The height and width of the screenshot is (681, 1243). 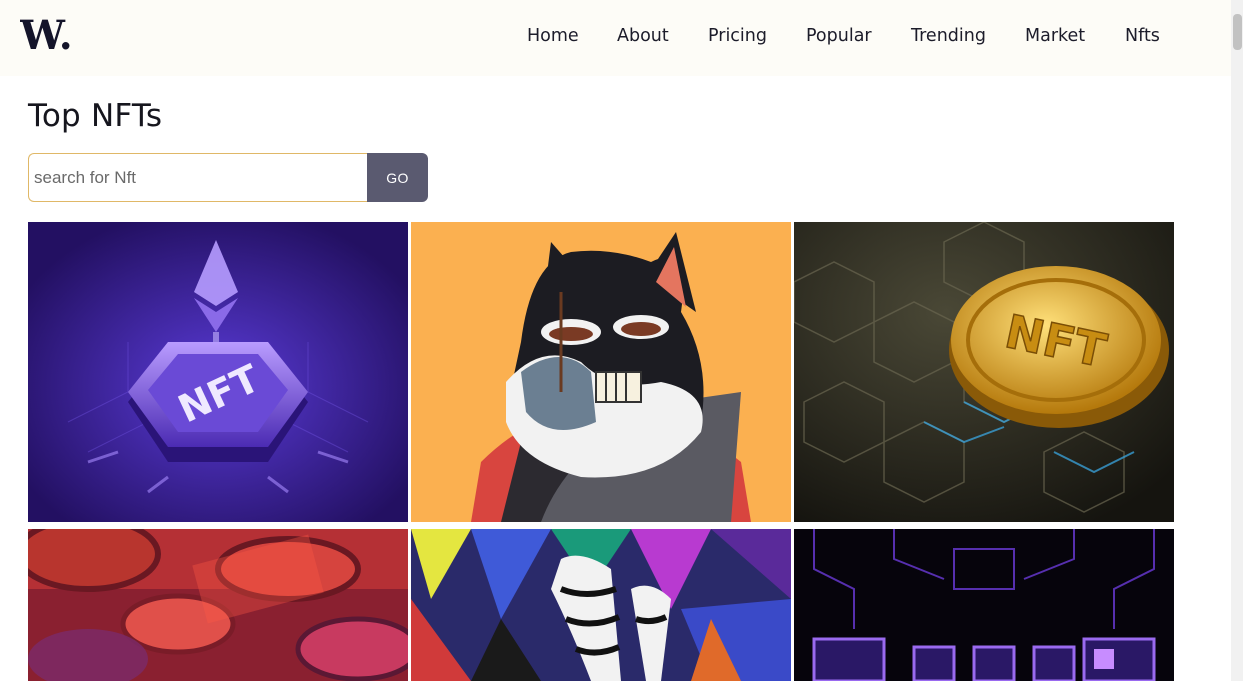 I want to click on nft-card-coin: NFT, so click(x=984, y=372).